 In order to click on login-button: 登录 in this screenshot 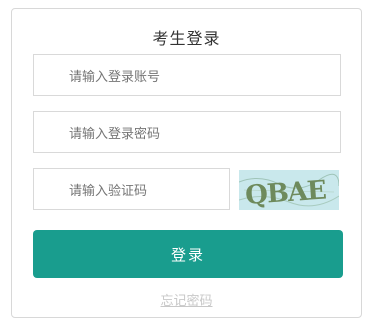, I will do `click(188, 254)`.